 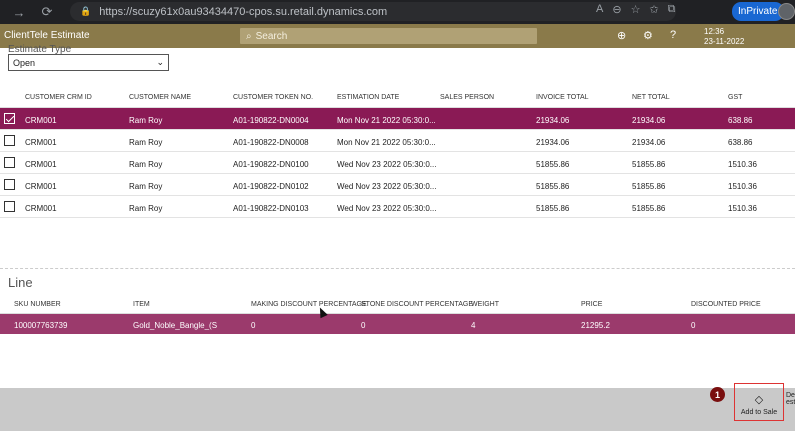 What do you see at coordinates (649, 186) in the screenshot?
I see `cell-net: 51855.86` at bounding box center [649, 186].